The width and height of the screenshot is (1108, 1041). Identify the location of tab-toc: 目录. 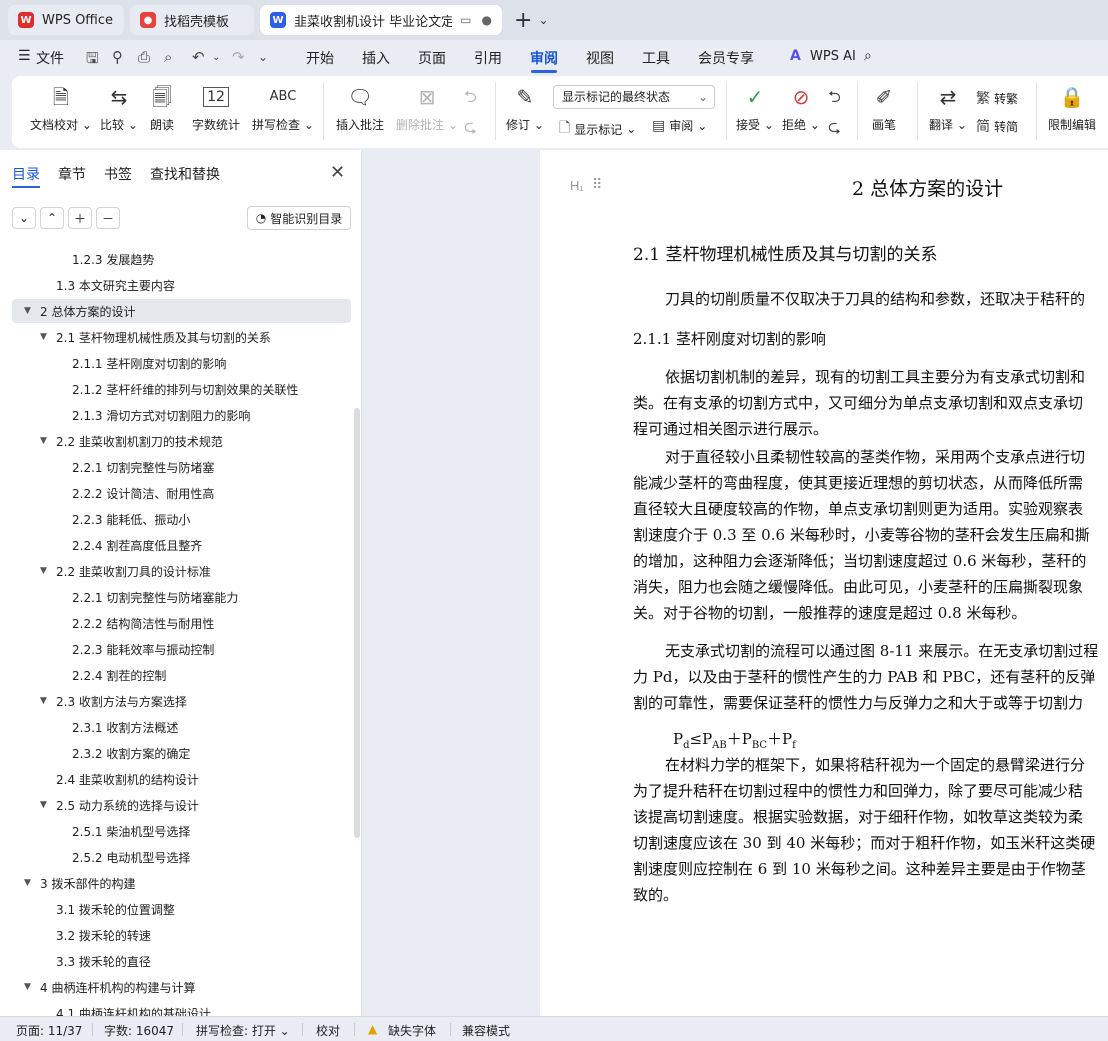
(26, 174).